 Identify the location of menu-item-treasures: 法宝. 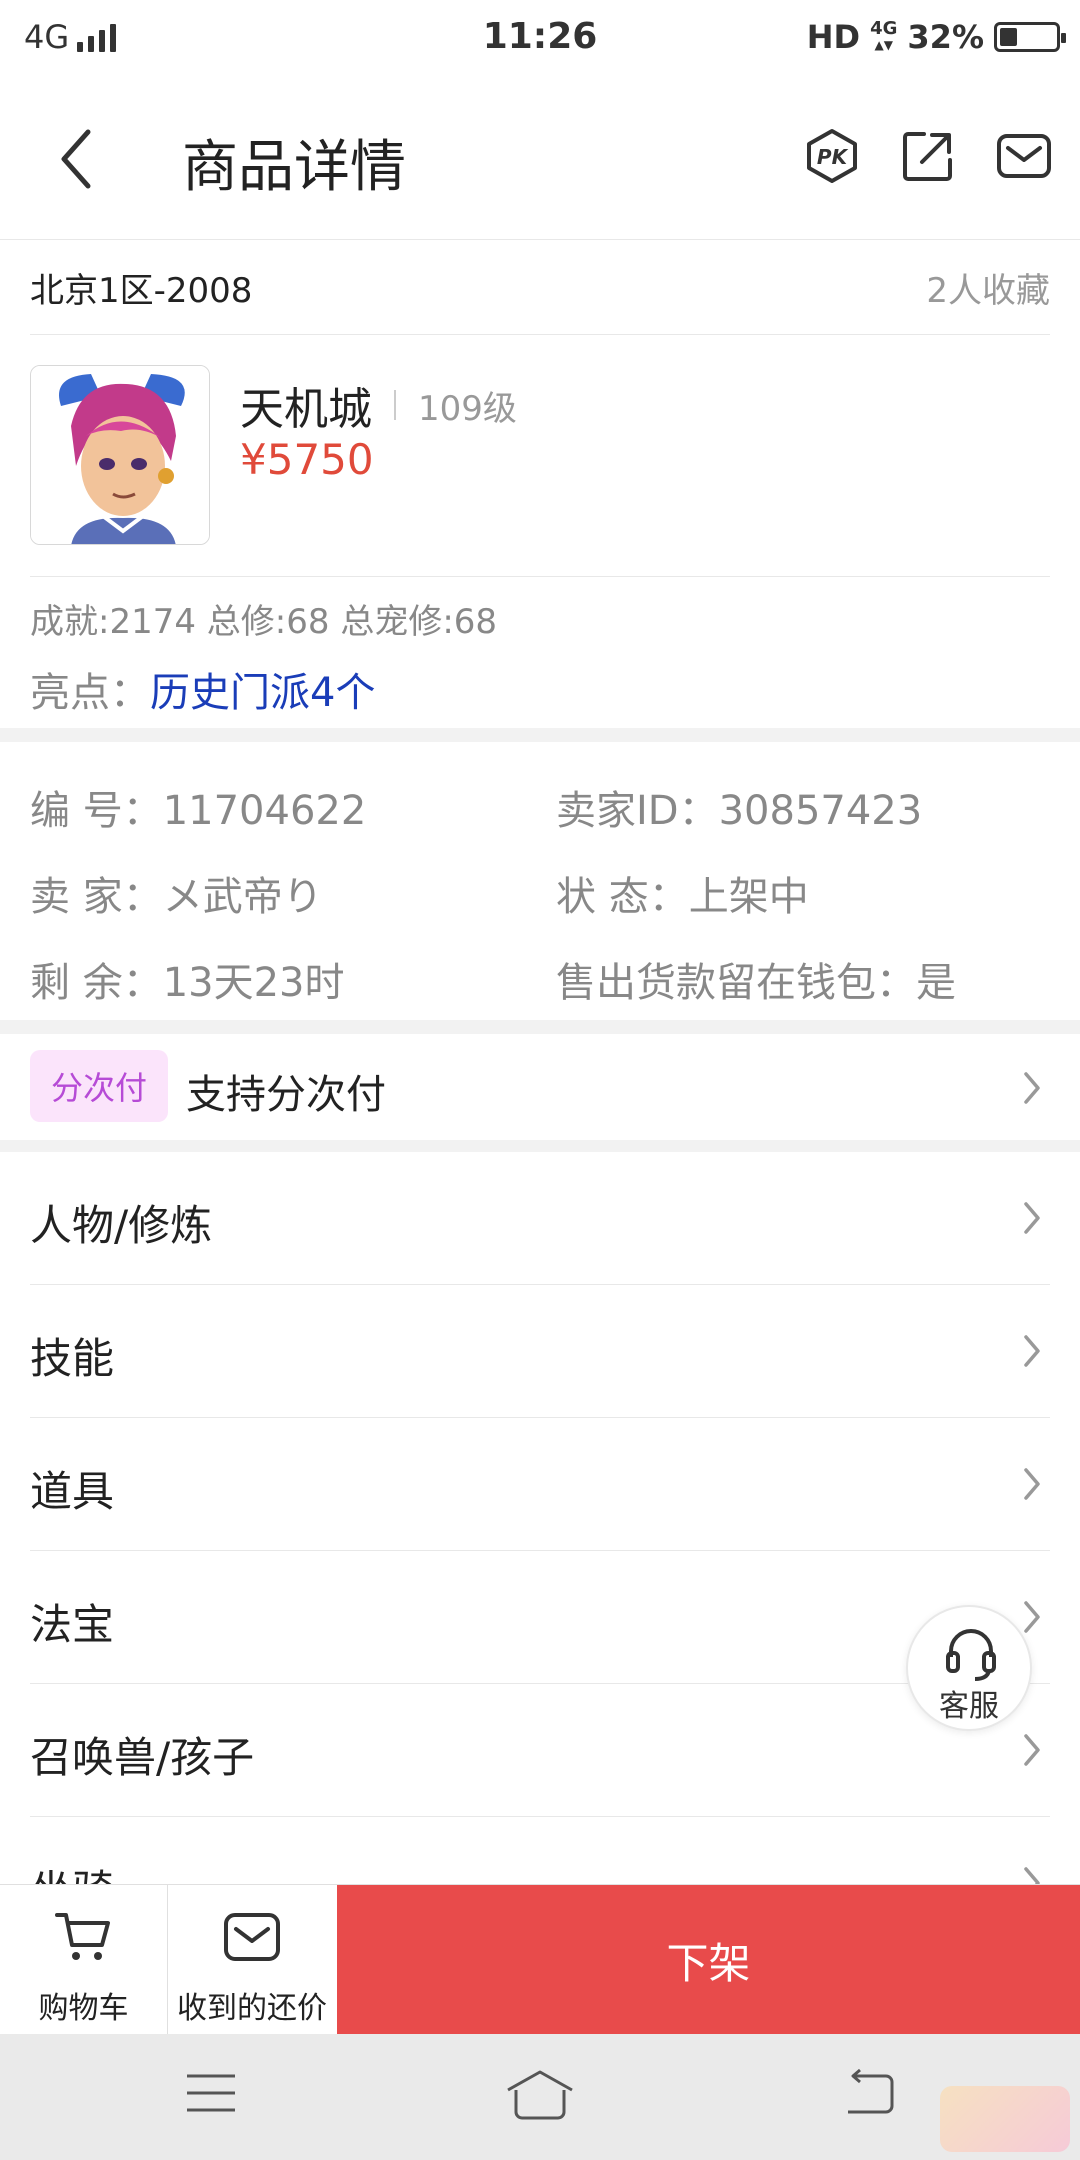
(540, 1617).